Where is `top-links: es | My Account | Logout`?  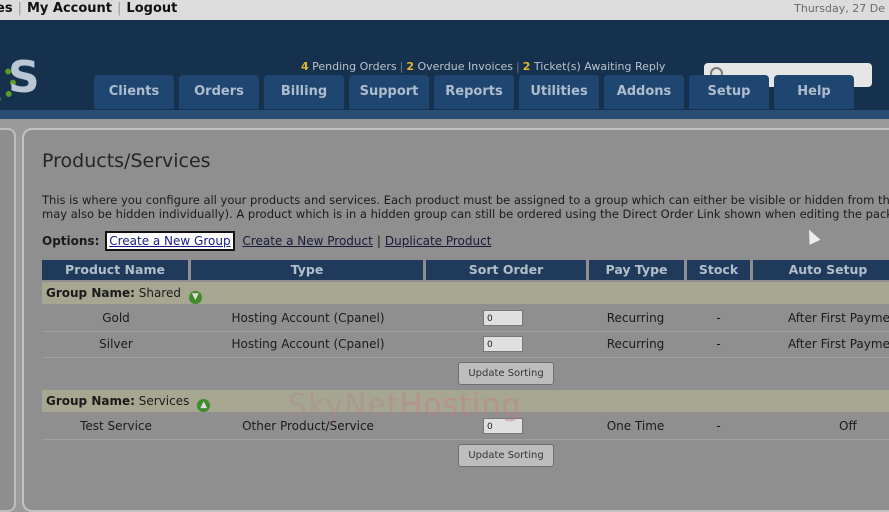
top-links: es | My Account | Logout is located at coordinates (88, 8).